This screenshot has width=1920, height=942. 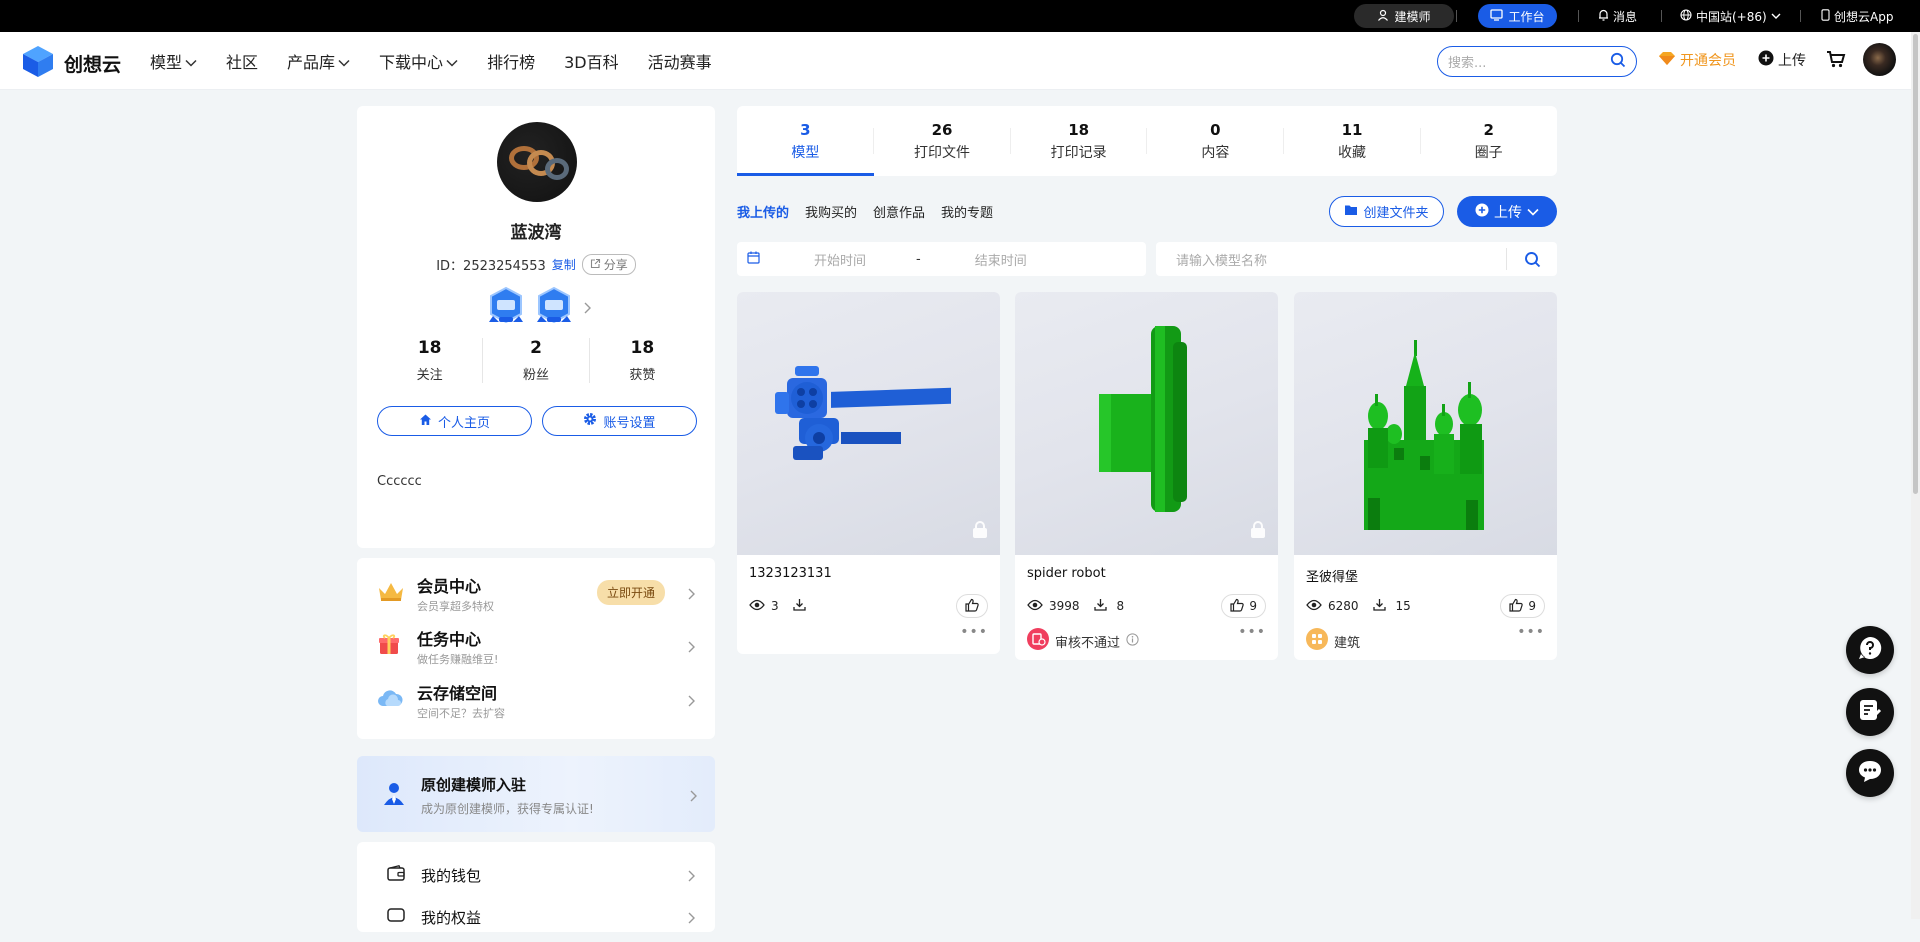 I want to click on upload-link: 上传, so click(x=1782, y=60).